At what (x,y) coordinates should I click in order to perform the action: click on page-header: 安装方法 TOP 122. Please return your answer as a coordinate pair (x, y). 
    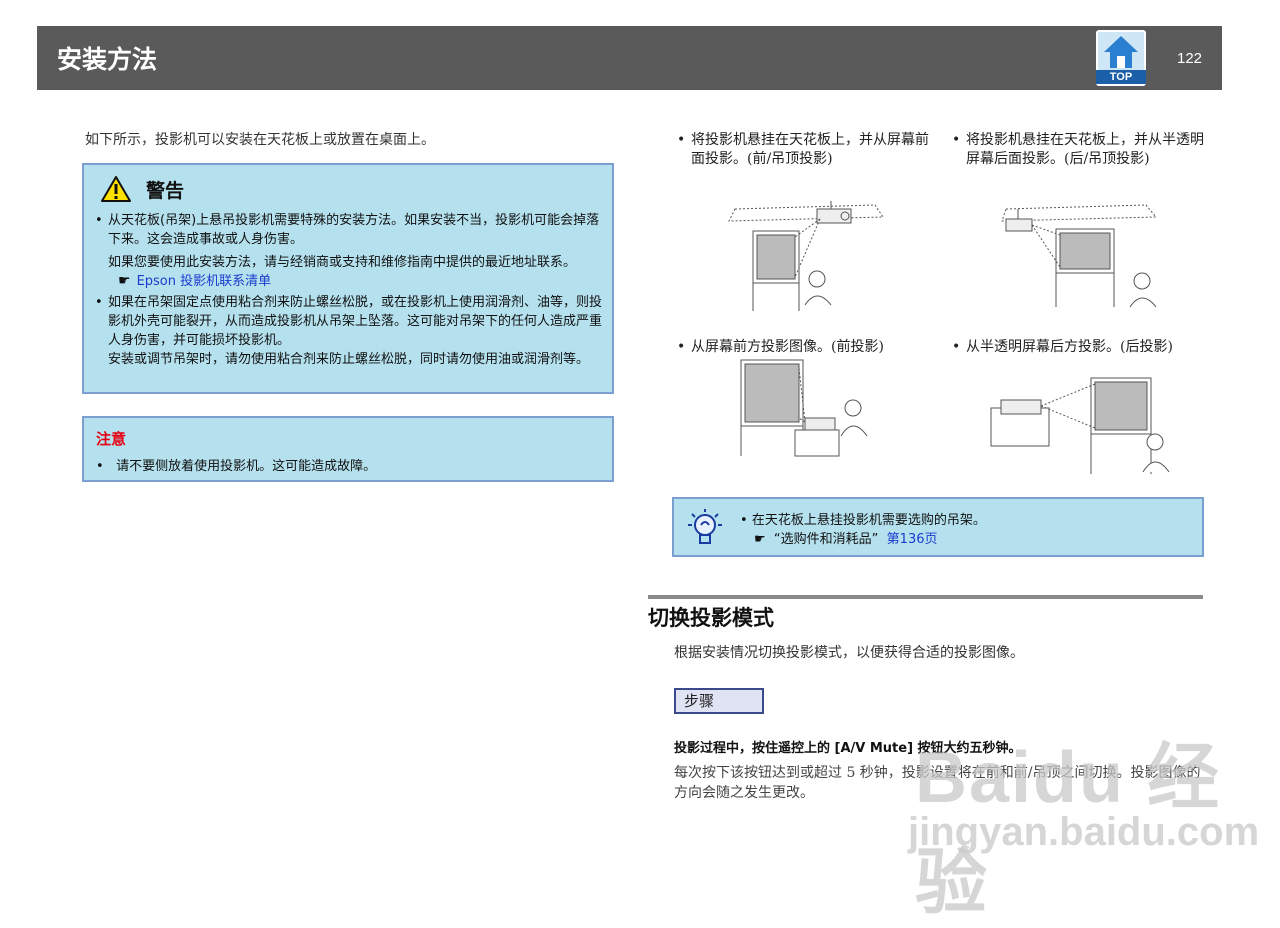
    Looking at the image, I should click on (629, 58).